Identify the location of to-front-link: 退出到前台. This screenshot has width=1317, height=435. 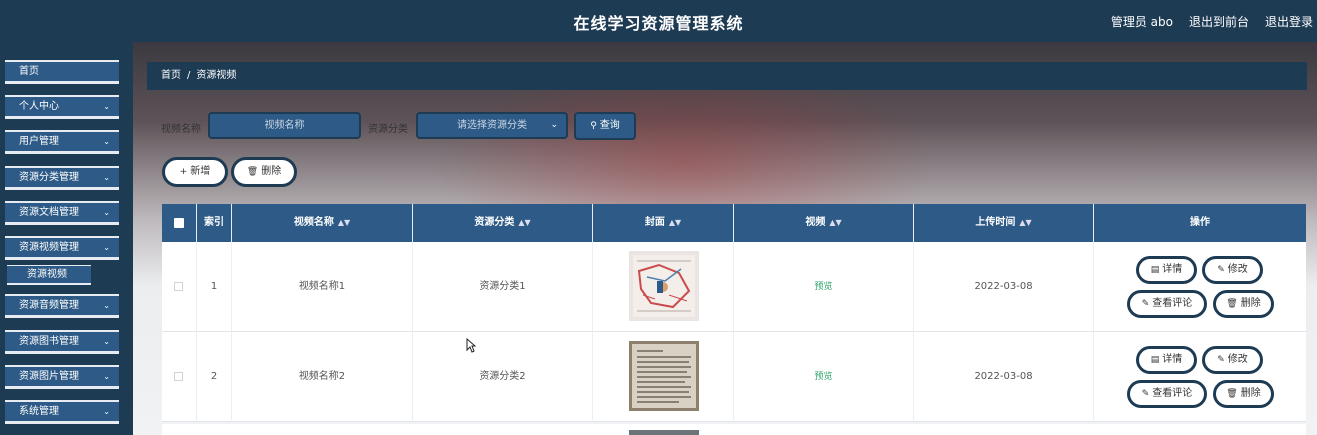
(1219, 21).